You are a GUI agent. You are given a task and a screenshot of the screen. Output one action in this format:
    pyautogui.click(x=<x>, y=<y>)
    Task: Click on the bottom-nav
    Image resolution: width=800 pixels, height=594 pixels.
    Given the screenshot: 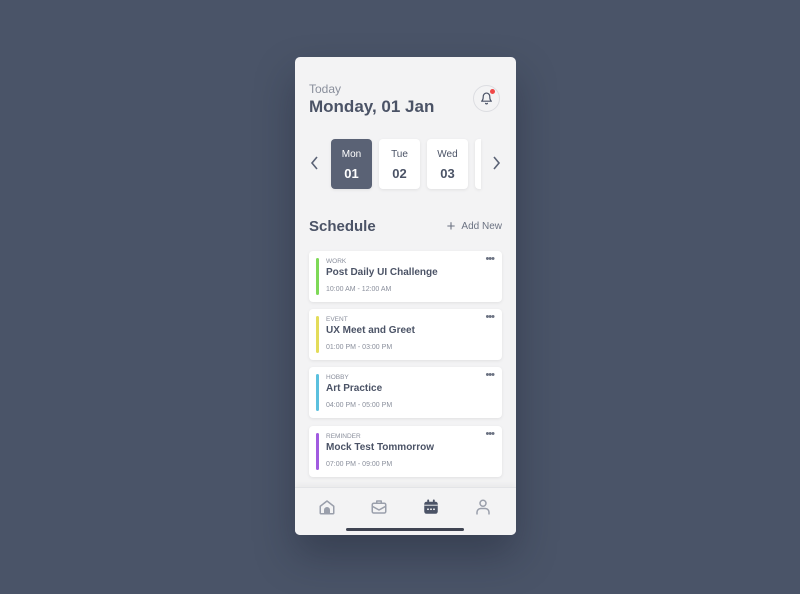 What is the action you would take?
    pyautogui.click(x=405, y=511)
    